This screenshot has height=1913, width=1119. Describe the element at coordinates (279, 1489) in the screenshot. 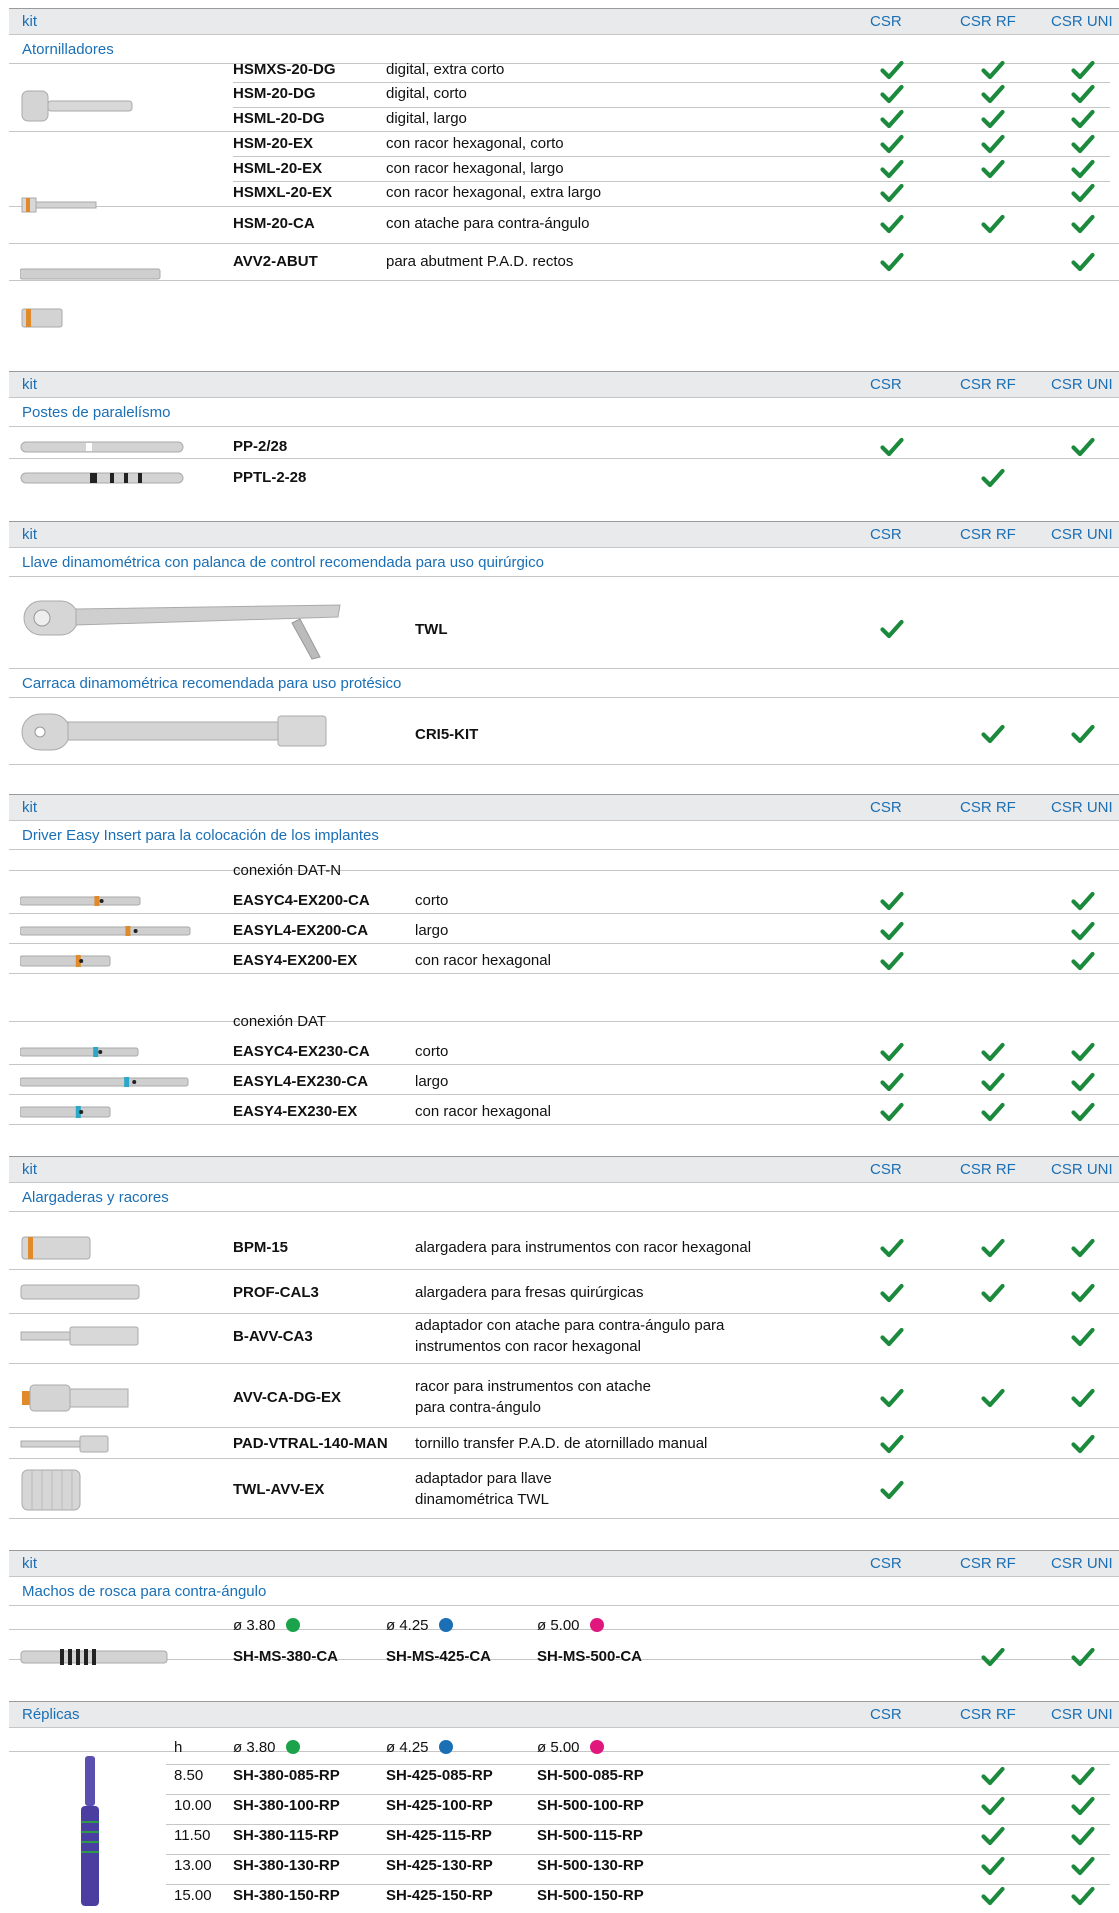

I see `product-code: TWL-AVV-EX` at that location.